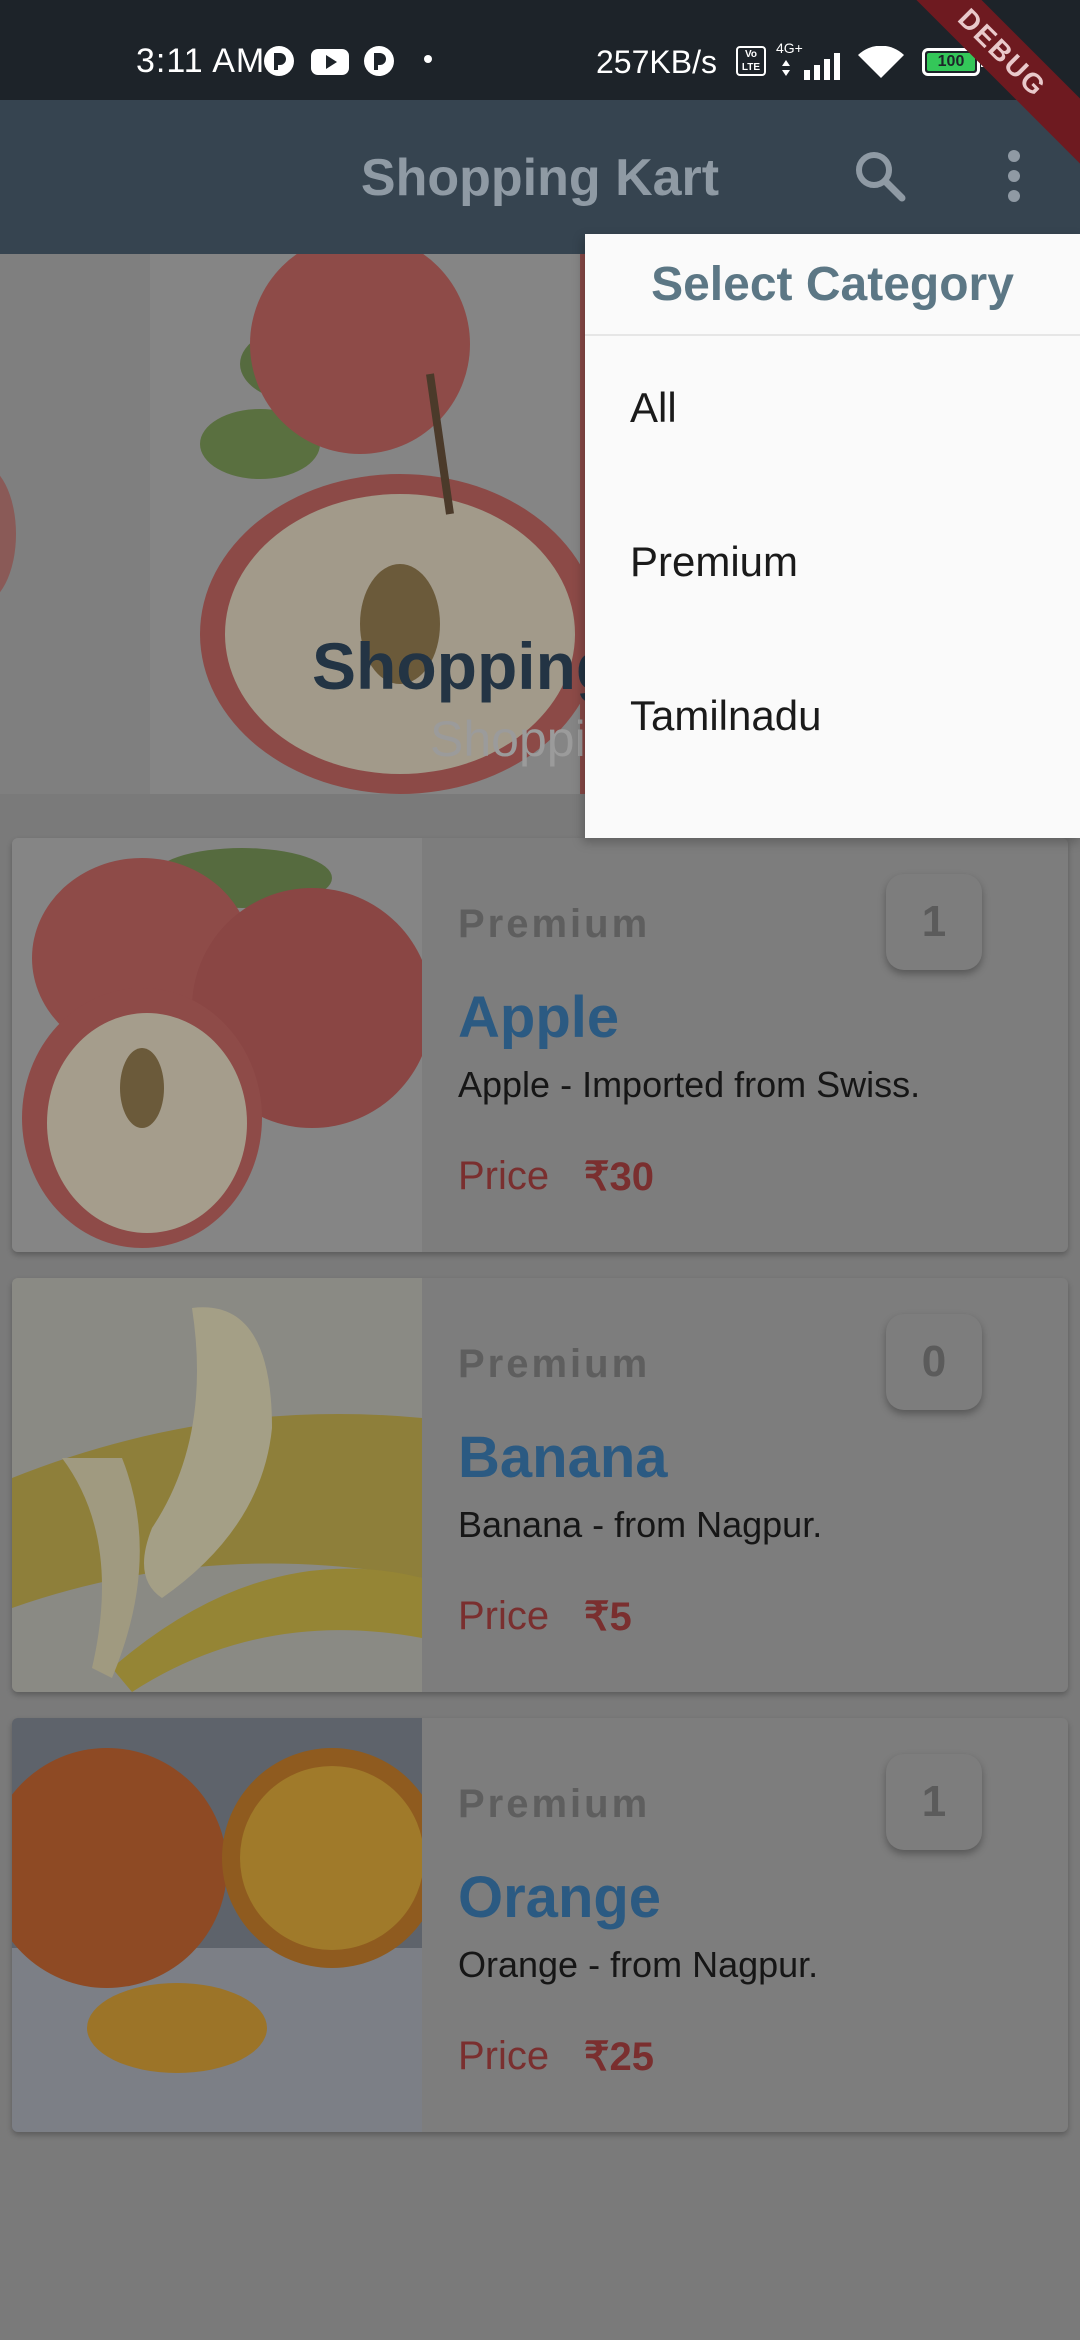 Image resolution: width=1080 pixels, height=2340 pixels. Describe the element at coordinates (640, 1524) in the screenshot. I see `product-description: Banana - from Nagpur.` at that location.